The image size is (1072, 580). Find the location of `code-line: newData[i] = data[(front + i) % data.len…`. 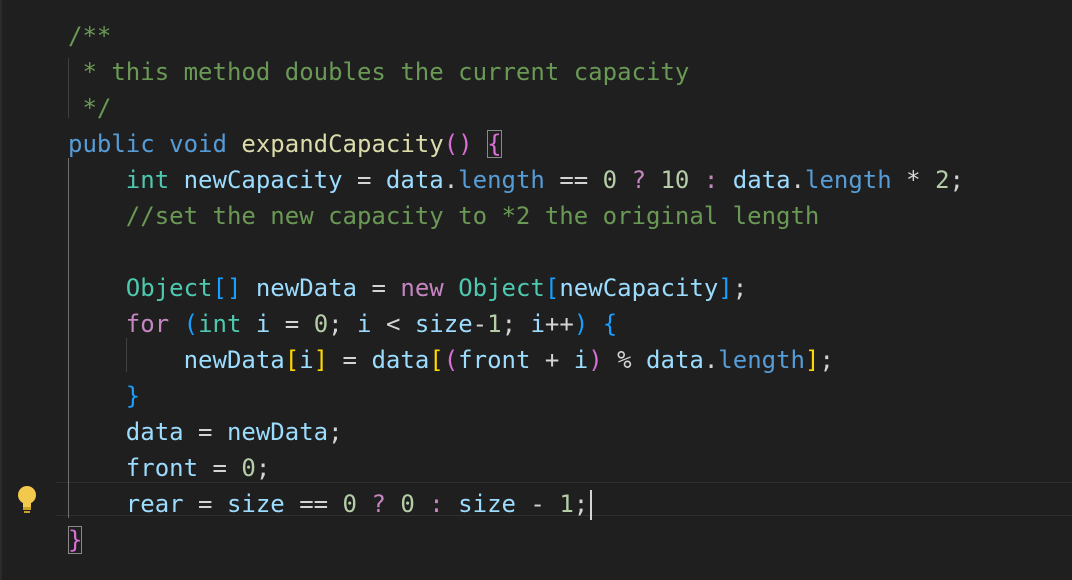

code-line: newData[i] = data[(front + i) % data.len… is located at coordinates (451, 360).